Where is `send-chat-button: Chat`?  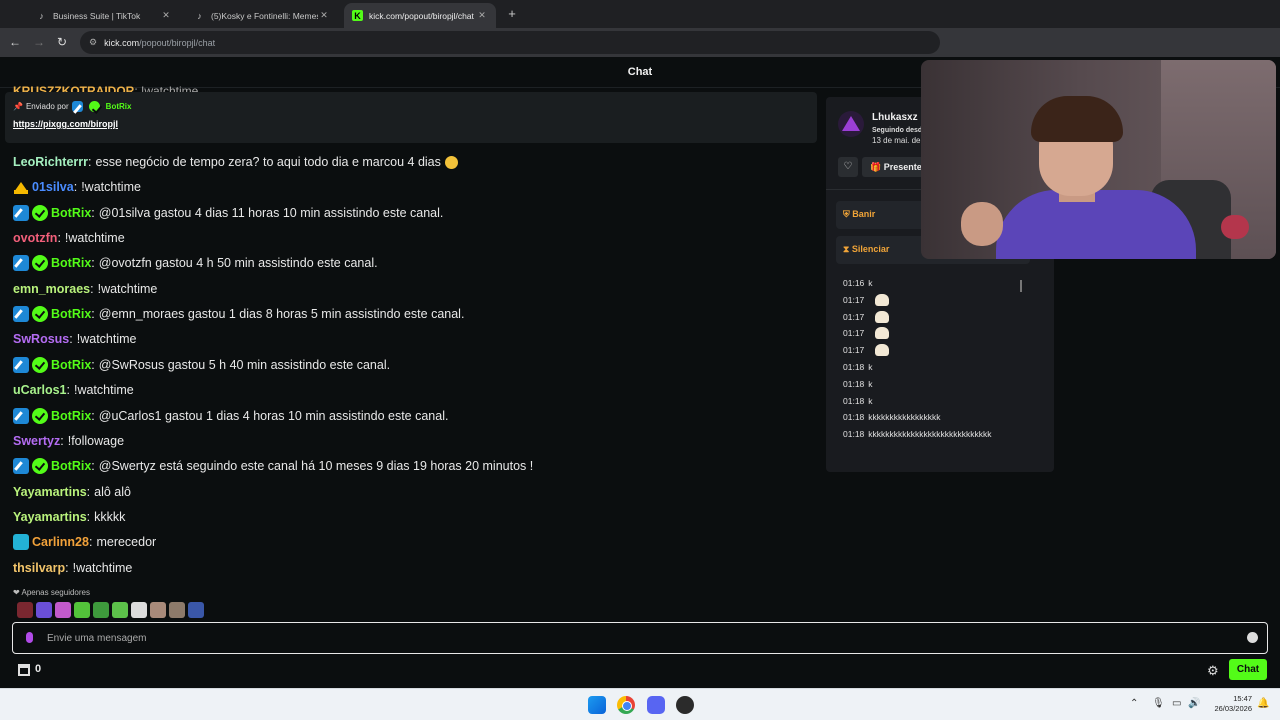 send-chat-button: Chat is located at coordinates (1248, 669).